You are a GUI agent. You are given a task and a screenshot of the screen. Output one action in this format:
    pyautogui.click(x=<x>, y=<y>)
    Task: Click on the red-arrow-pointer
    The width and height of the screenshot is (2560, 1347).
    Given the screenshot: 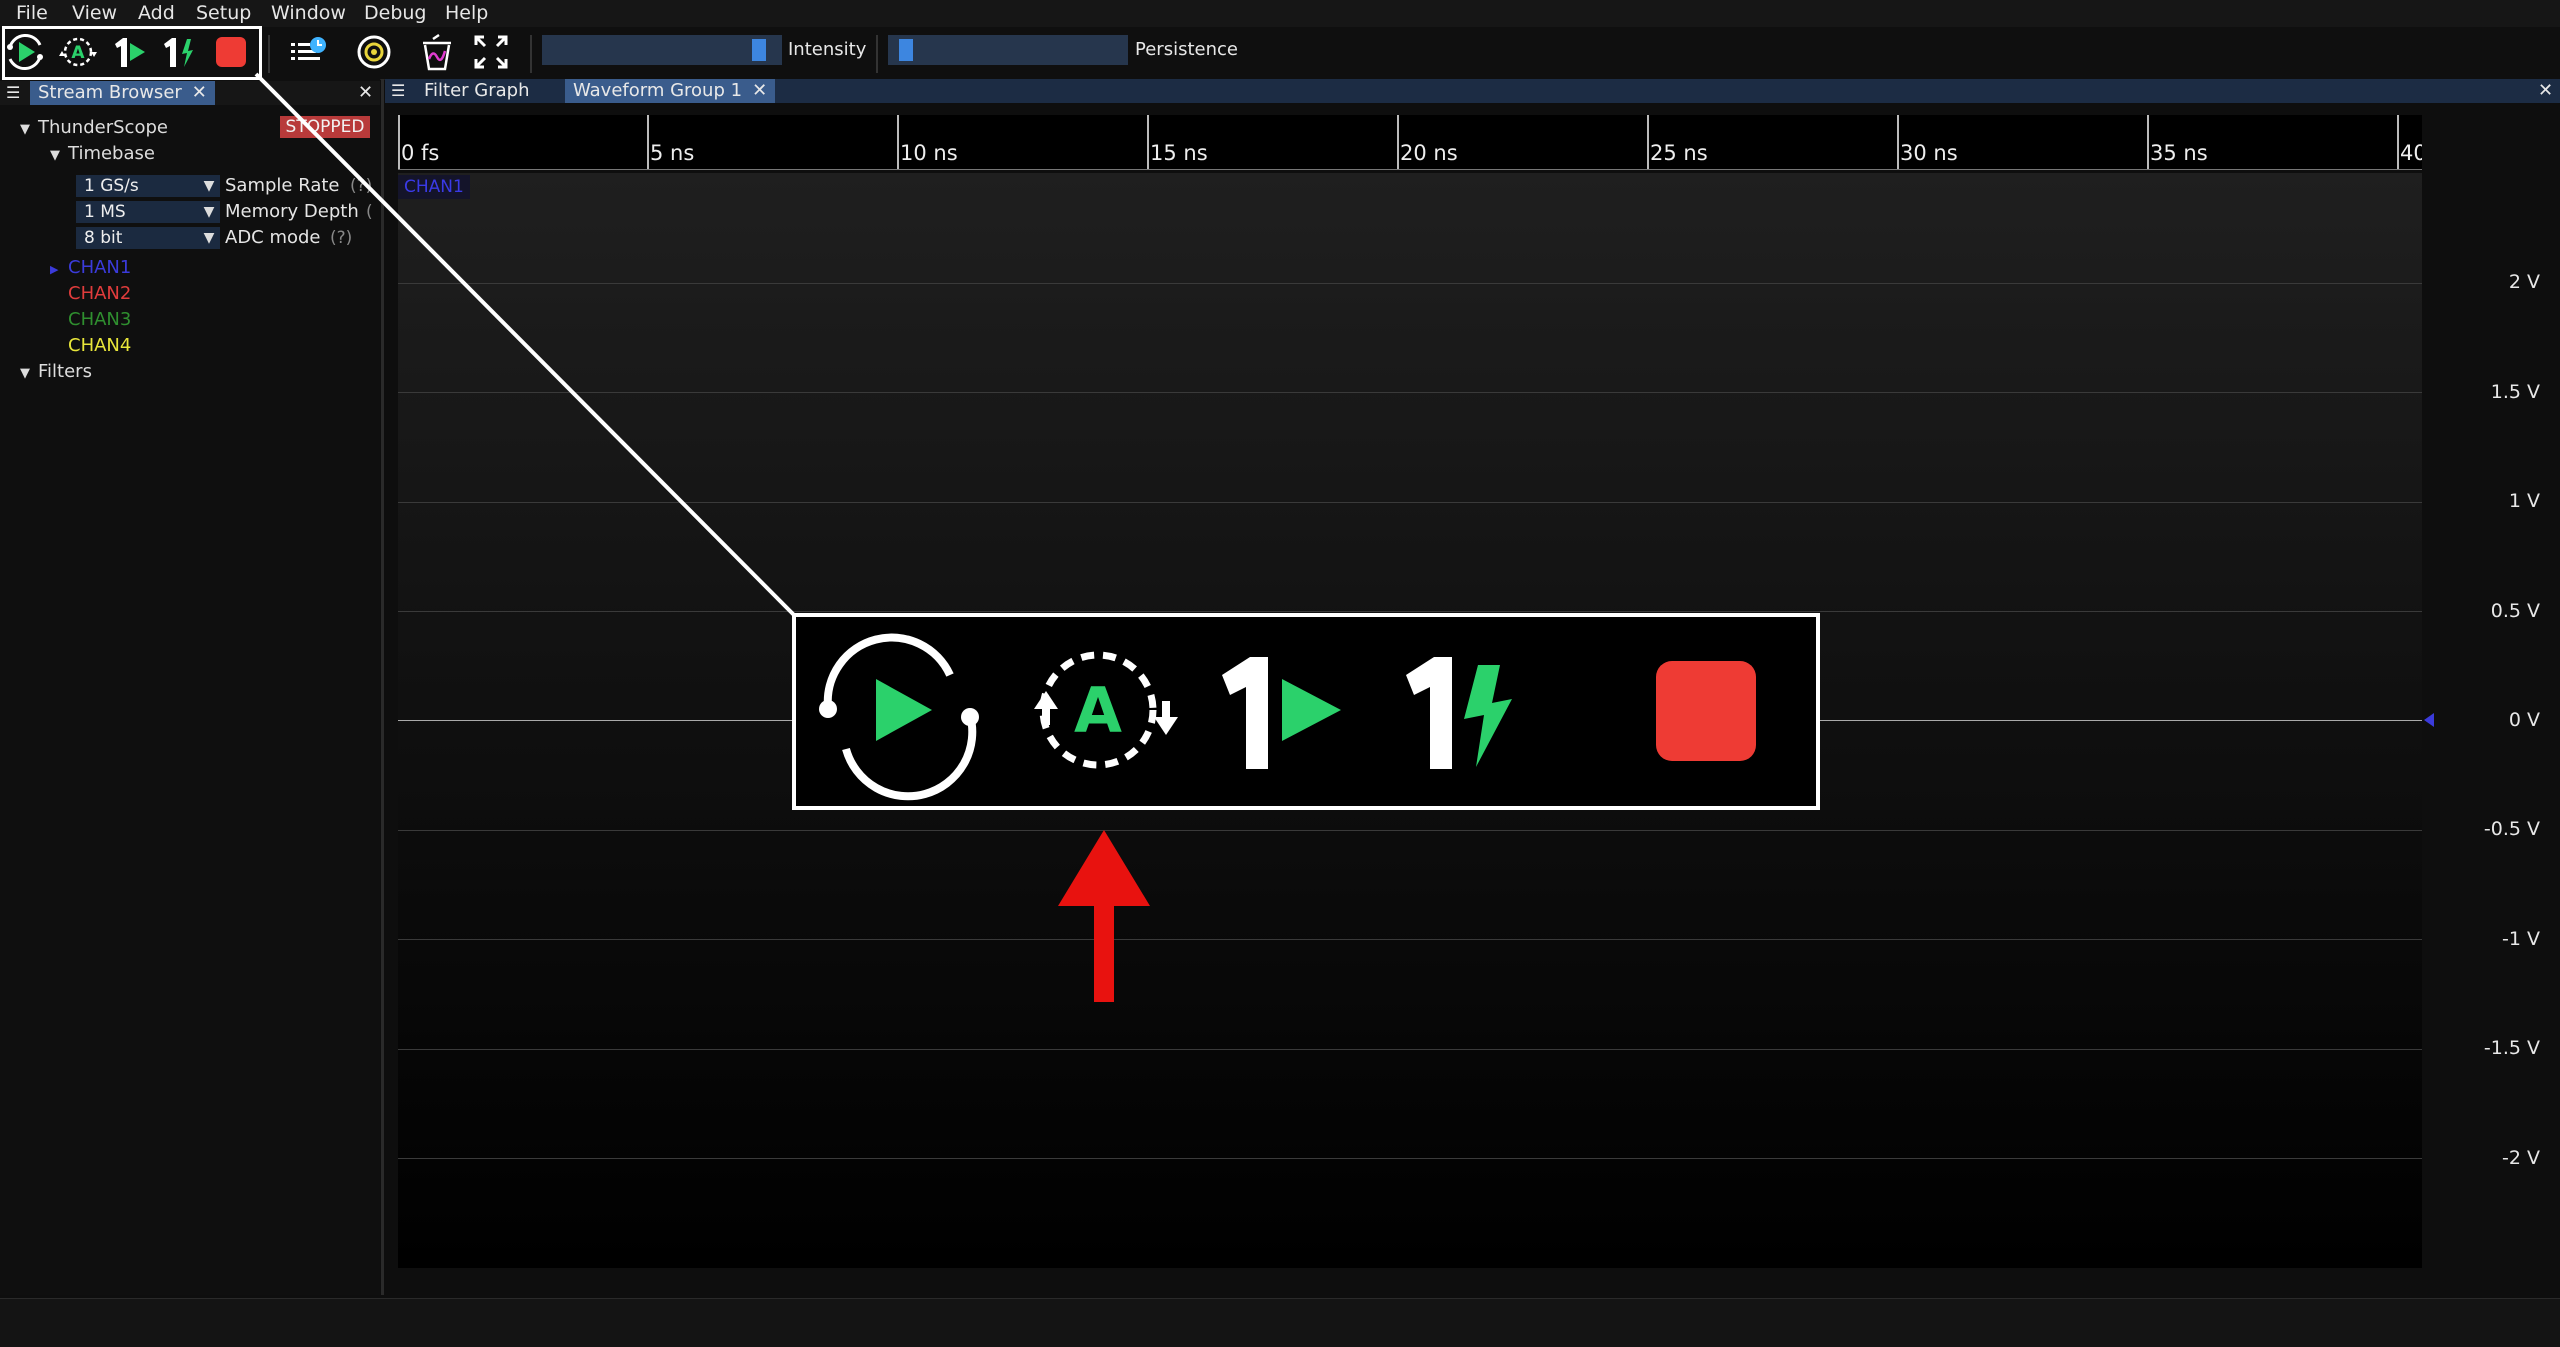 What is the action you would take?
    pyautogui.click(x=1104, y=916)
    